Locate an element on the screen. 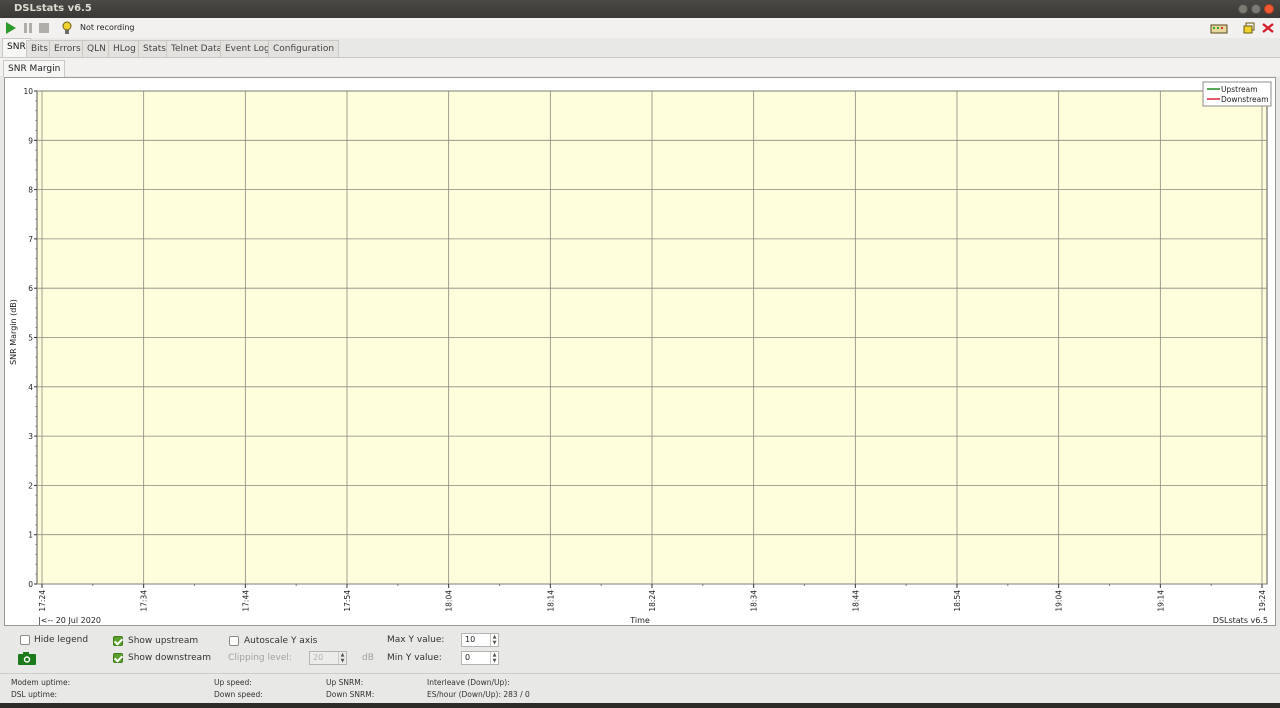 This screenshot has height=708, width=1280. tab-event-log: Event Log is located at coordinates (247, 48).